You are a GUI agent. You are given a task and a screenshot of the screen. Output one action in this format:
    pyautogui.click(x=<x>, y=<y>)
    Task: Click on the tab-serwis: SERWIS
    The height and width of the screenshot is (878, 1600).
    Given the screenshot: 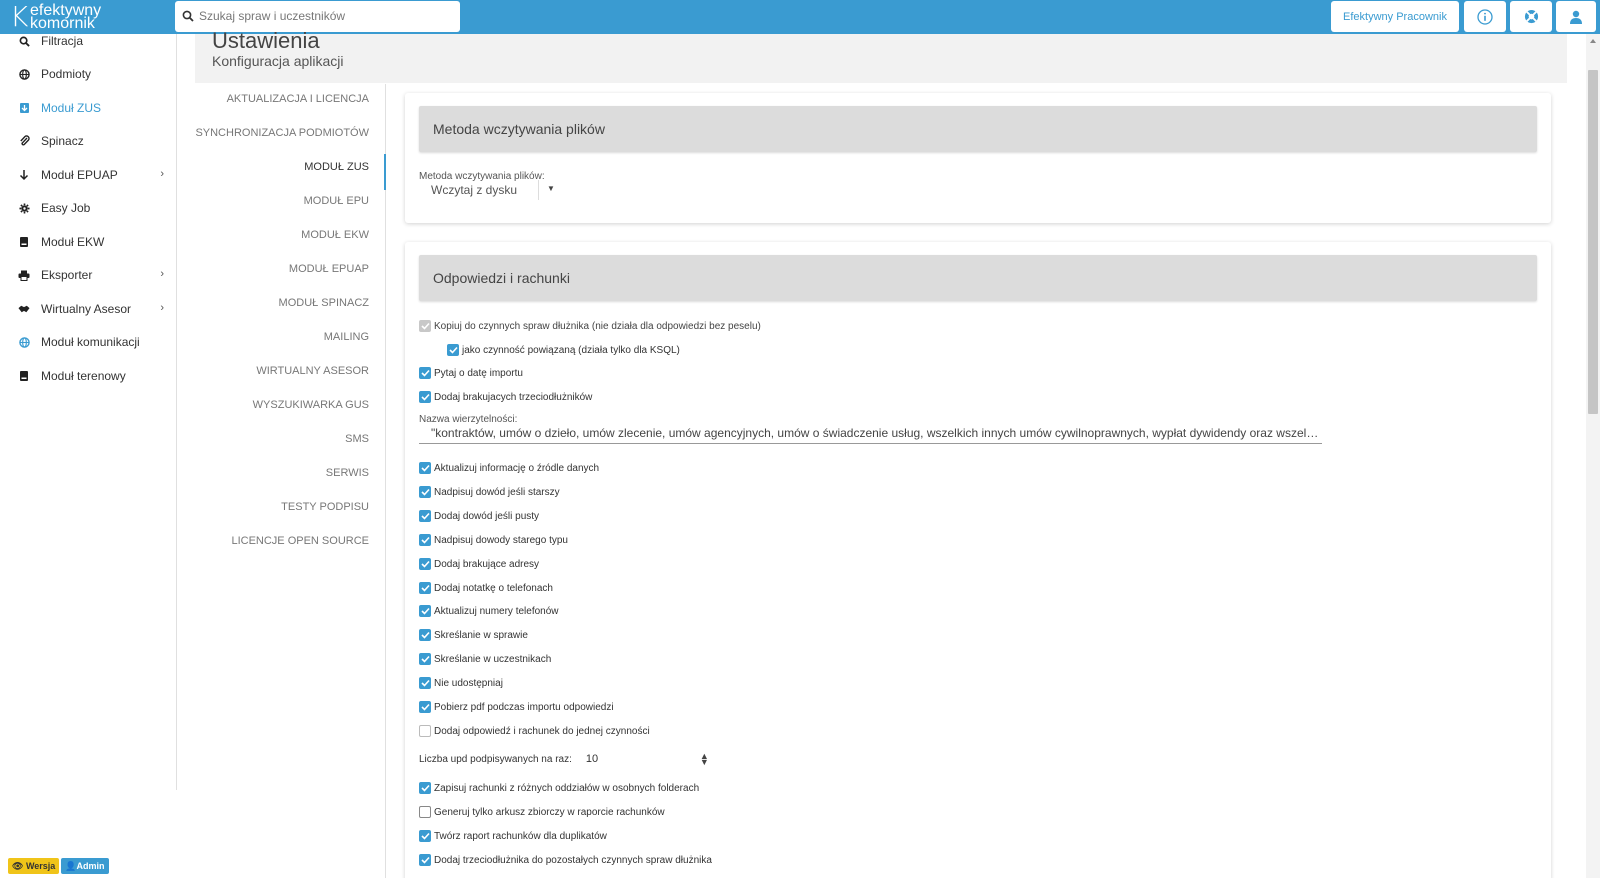 What is the action you would take?
    pyautogui.click(x=347, y=473)
    